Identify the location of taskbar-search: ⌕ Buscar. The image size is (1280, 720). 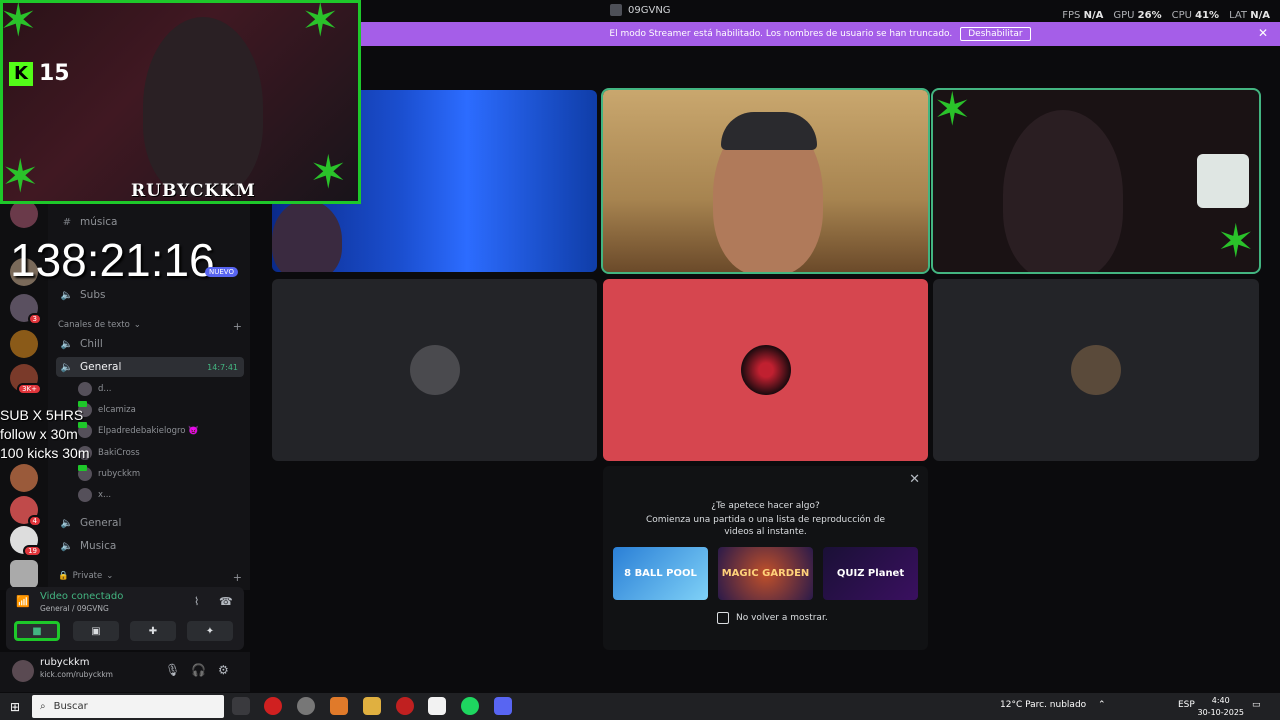
(128, 706).